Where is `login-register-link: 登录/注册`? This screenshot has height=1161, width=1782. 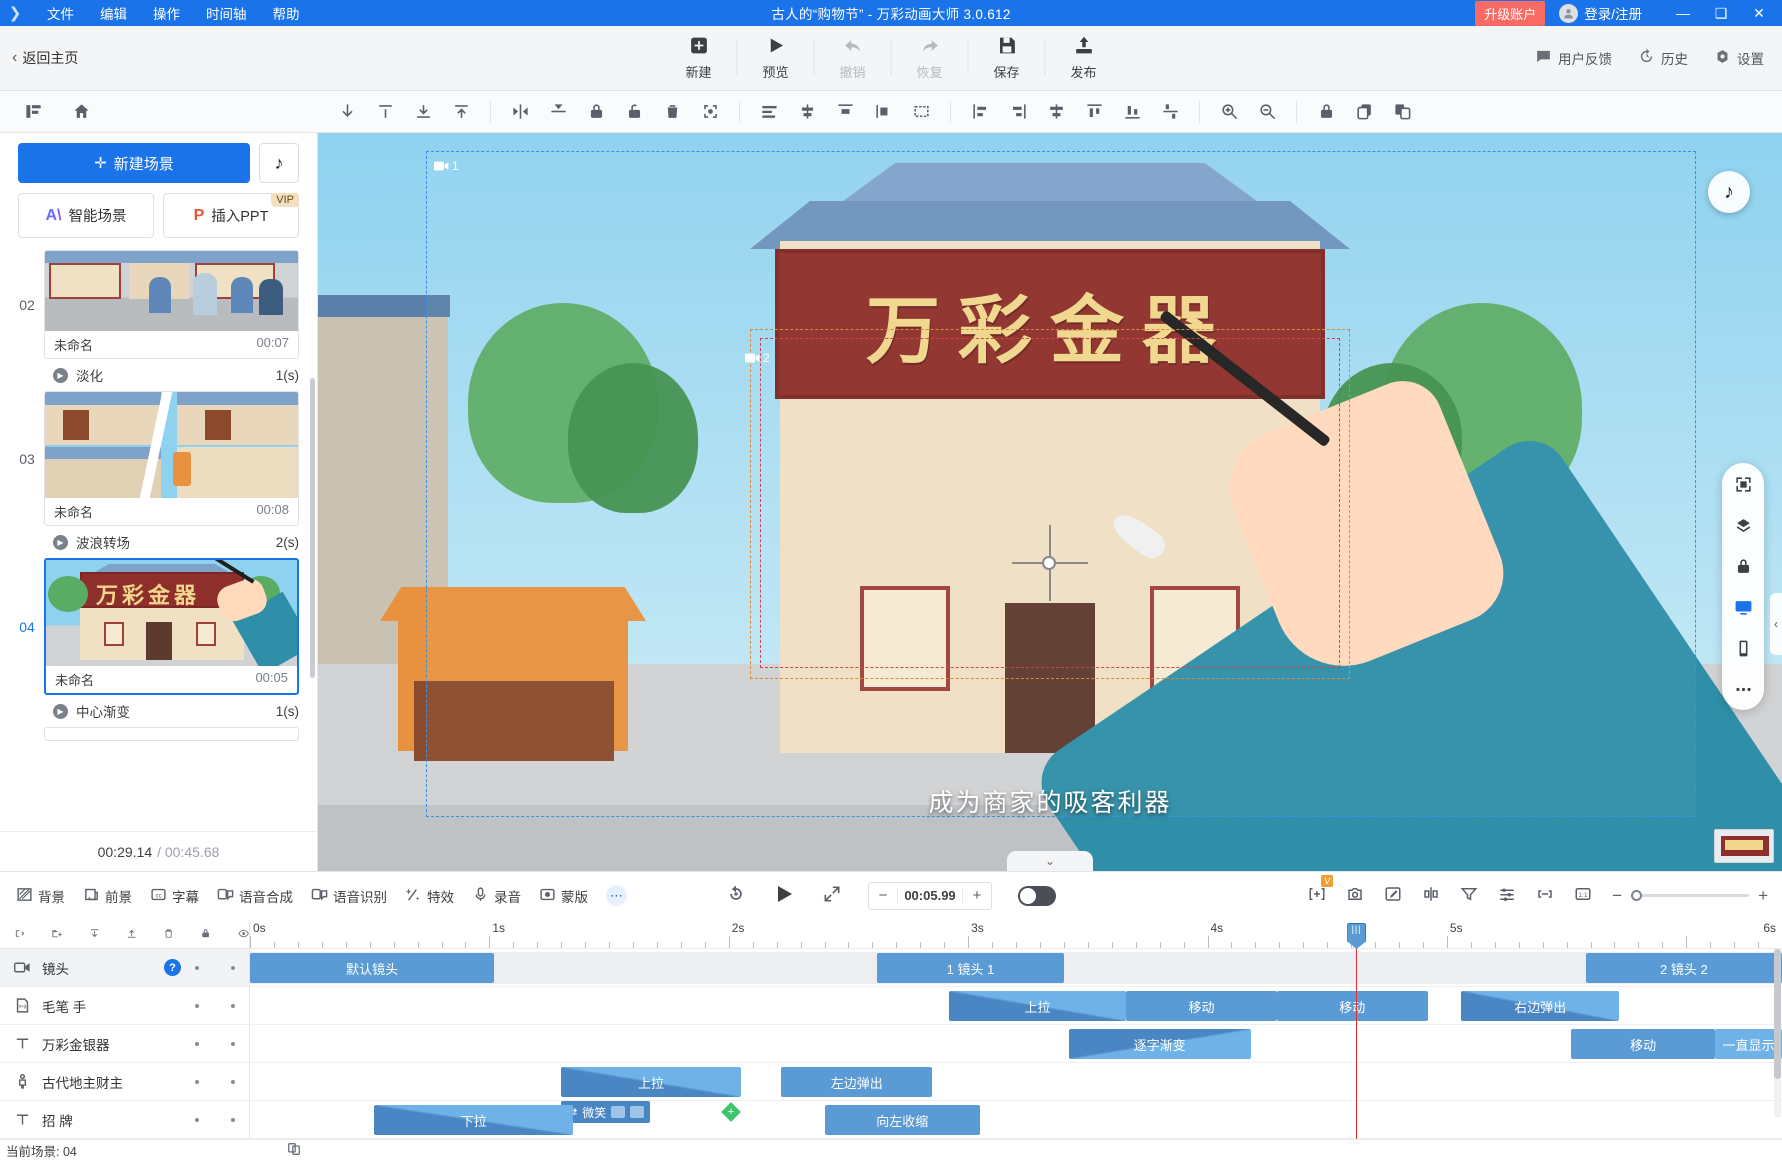 login-register-link: 登录/注册 is located at coordinates (1613, 13).